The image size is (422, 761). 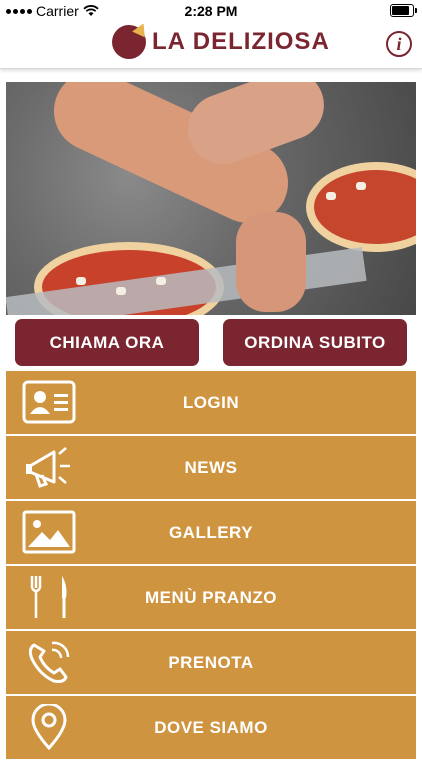 I want to click on app-header: LA DELIZIOSA i, so click(x=211, y=45).